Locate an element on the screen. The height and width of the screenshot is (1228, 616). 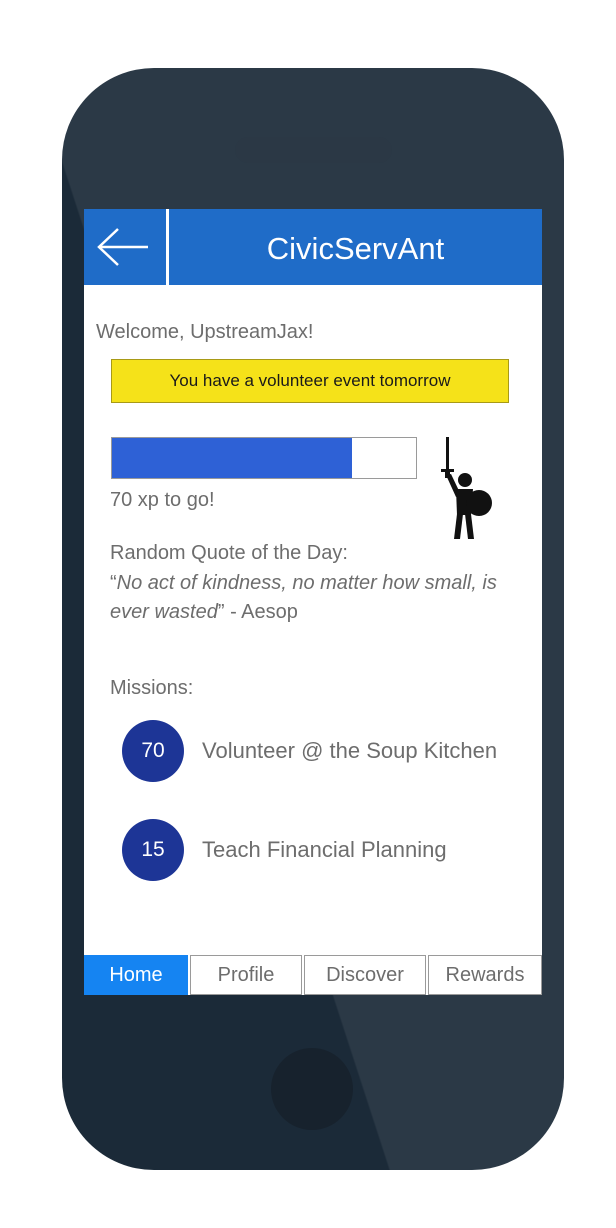
top-bar: CivicServAnt is located at coordinates (313, 247).